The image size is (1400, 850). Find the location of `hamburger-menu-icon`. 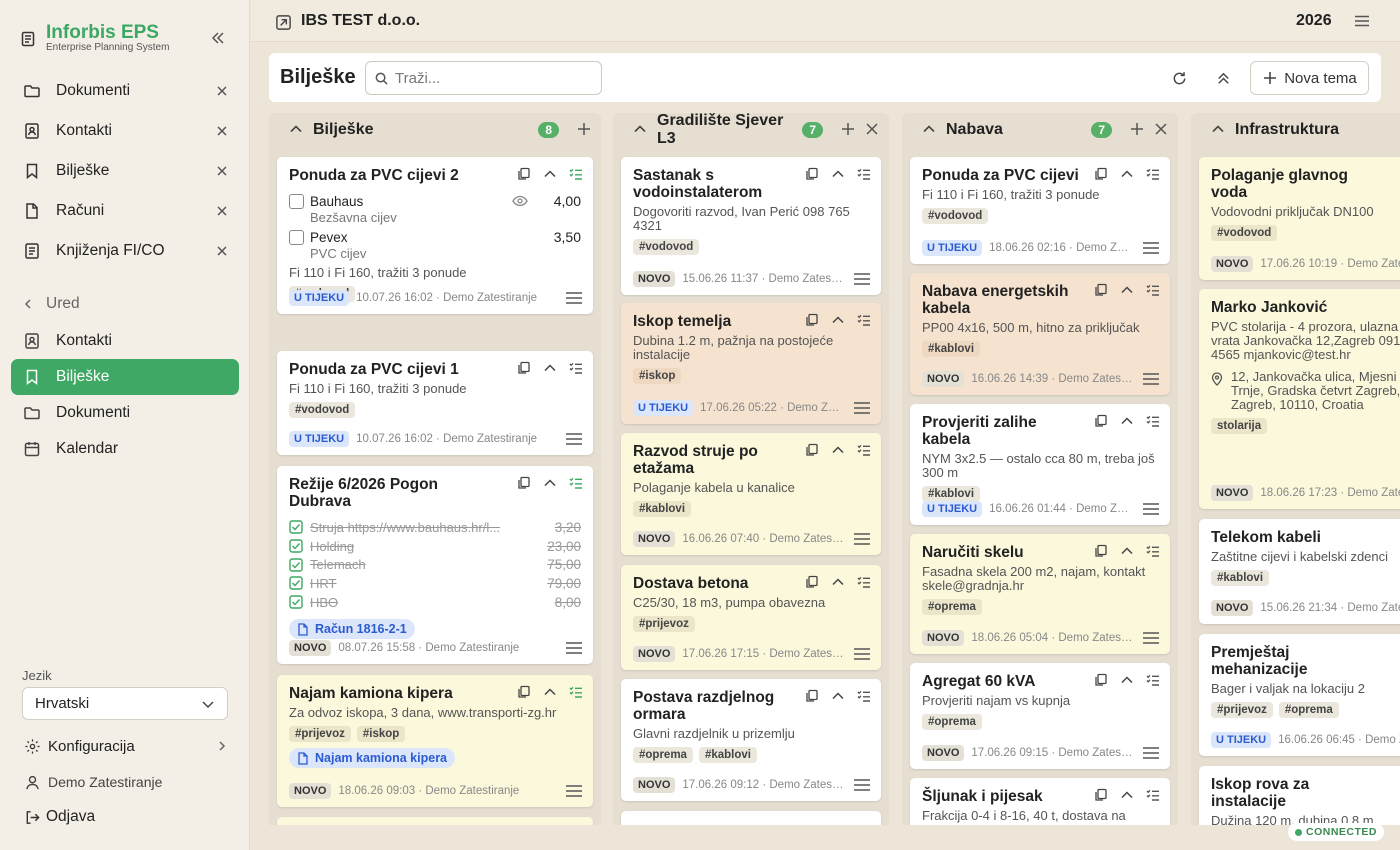

hamburger-menu-icon is located at coordinates (1362, 21).